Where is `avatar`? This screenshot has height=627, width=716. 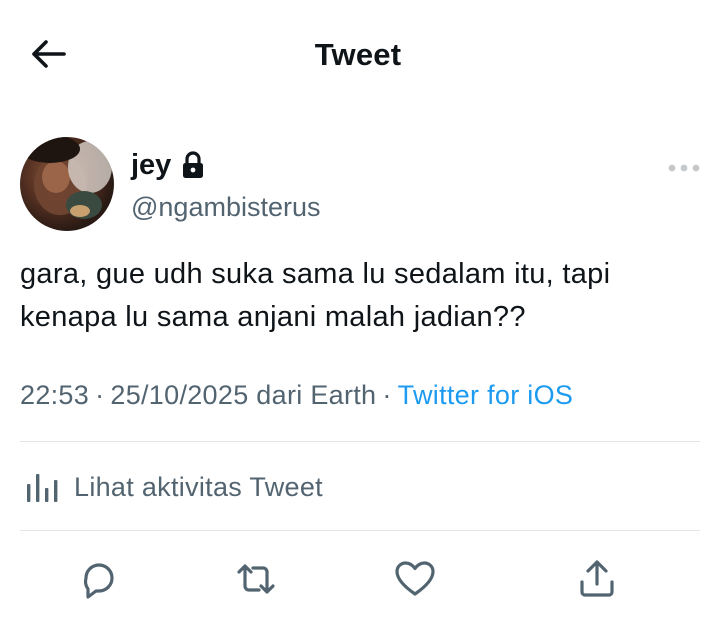
avatar is located at coordinates (67, 184).